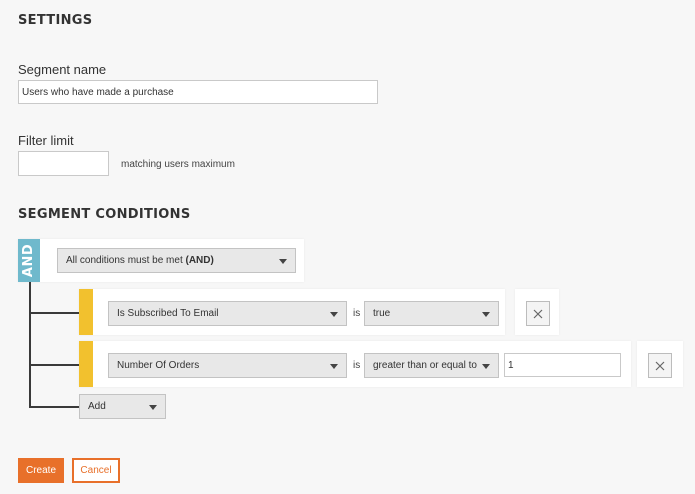 The image size is (695, 494). What do you see at coordinates (41, 470) in the screenshot?
I see `create-button: Create` at bounding box center [41, 470].